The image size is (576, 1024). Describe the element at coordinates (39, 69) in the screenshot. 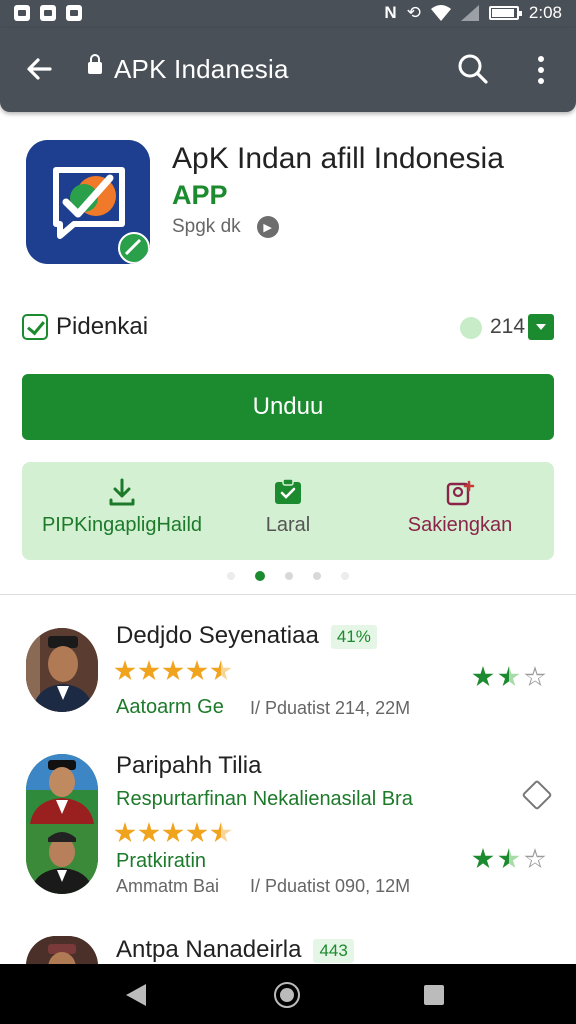

I see `back-arrow-icon` at that location.